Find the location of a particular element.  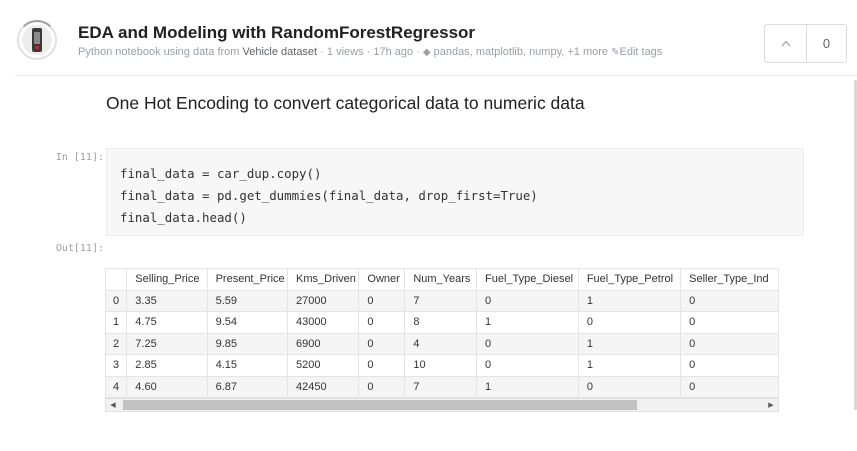

column-header is located at coordinates (116, 279).